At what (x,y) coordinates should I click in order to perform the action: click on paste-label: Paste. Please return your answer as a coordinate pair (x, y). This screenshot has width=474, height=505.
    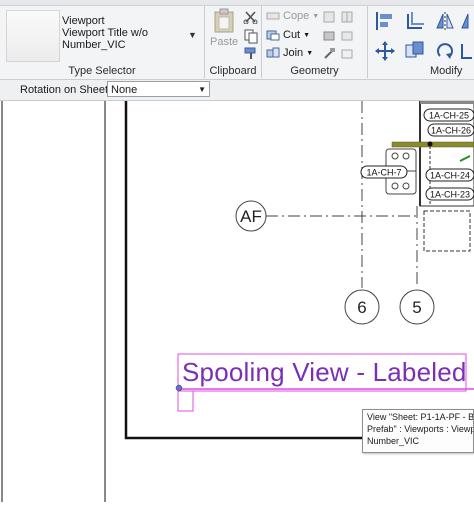
    Looking at the image, I should click on (224, 42).